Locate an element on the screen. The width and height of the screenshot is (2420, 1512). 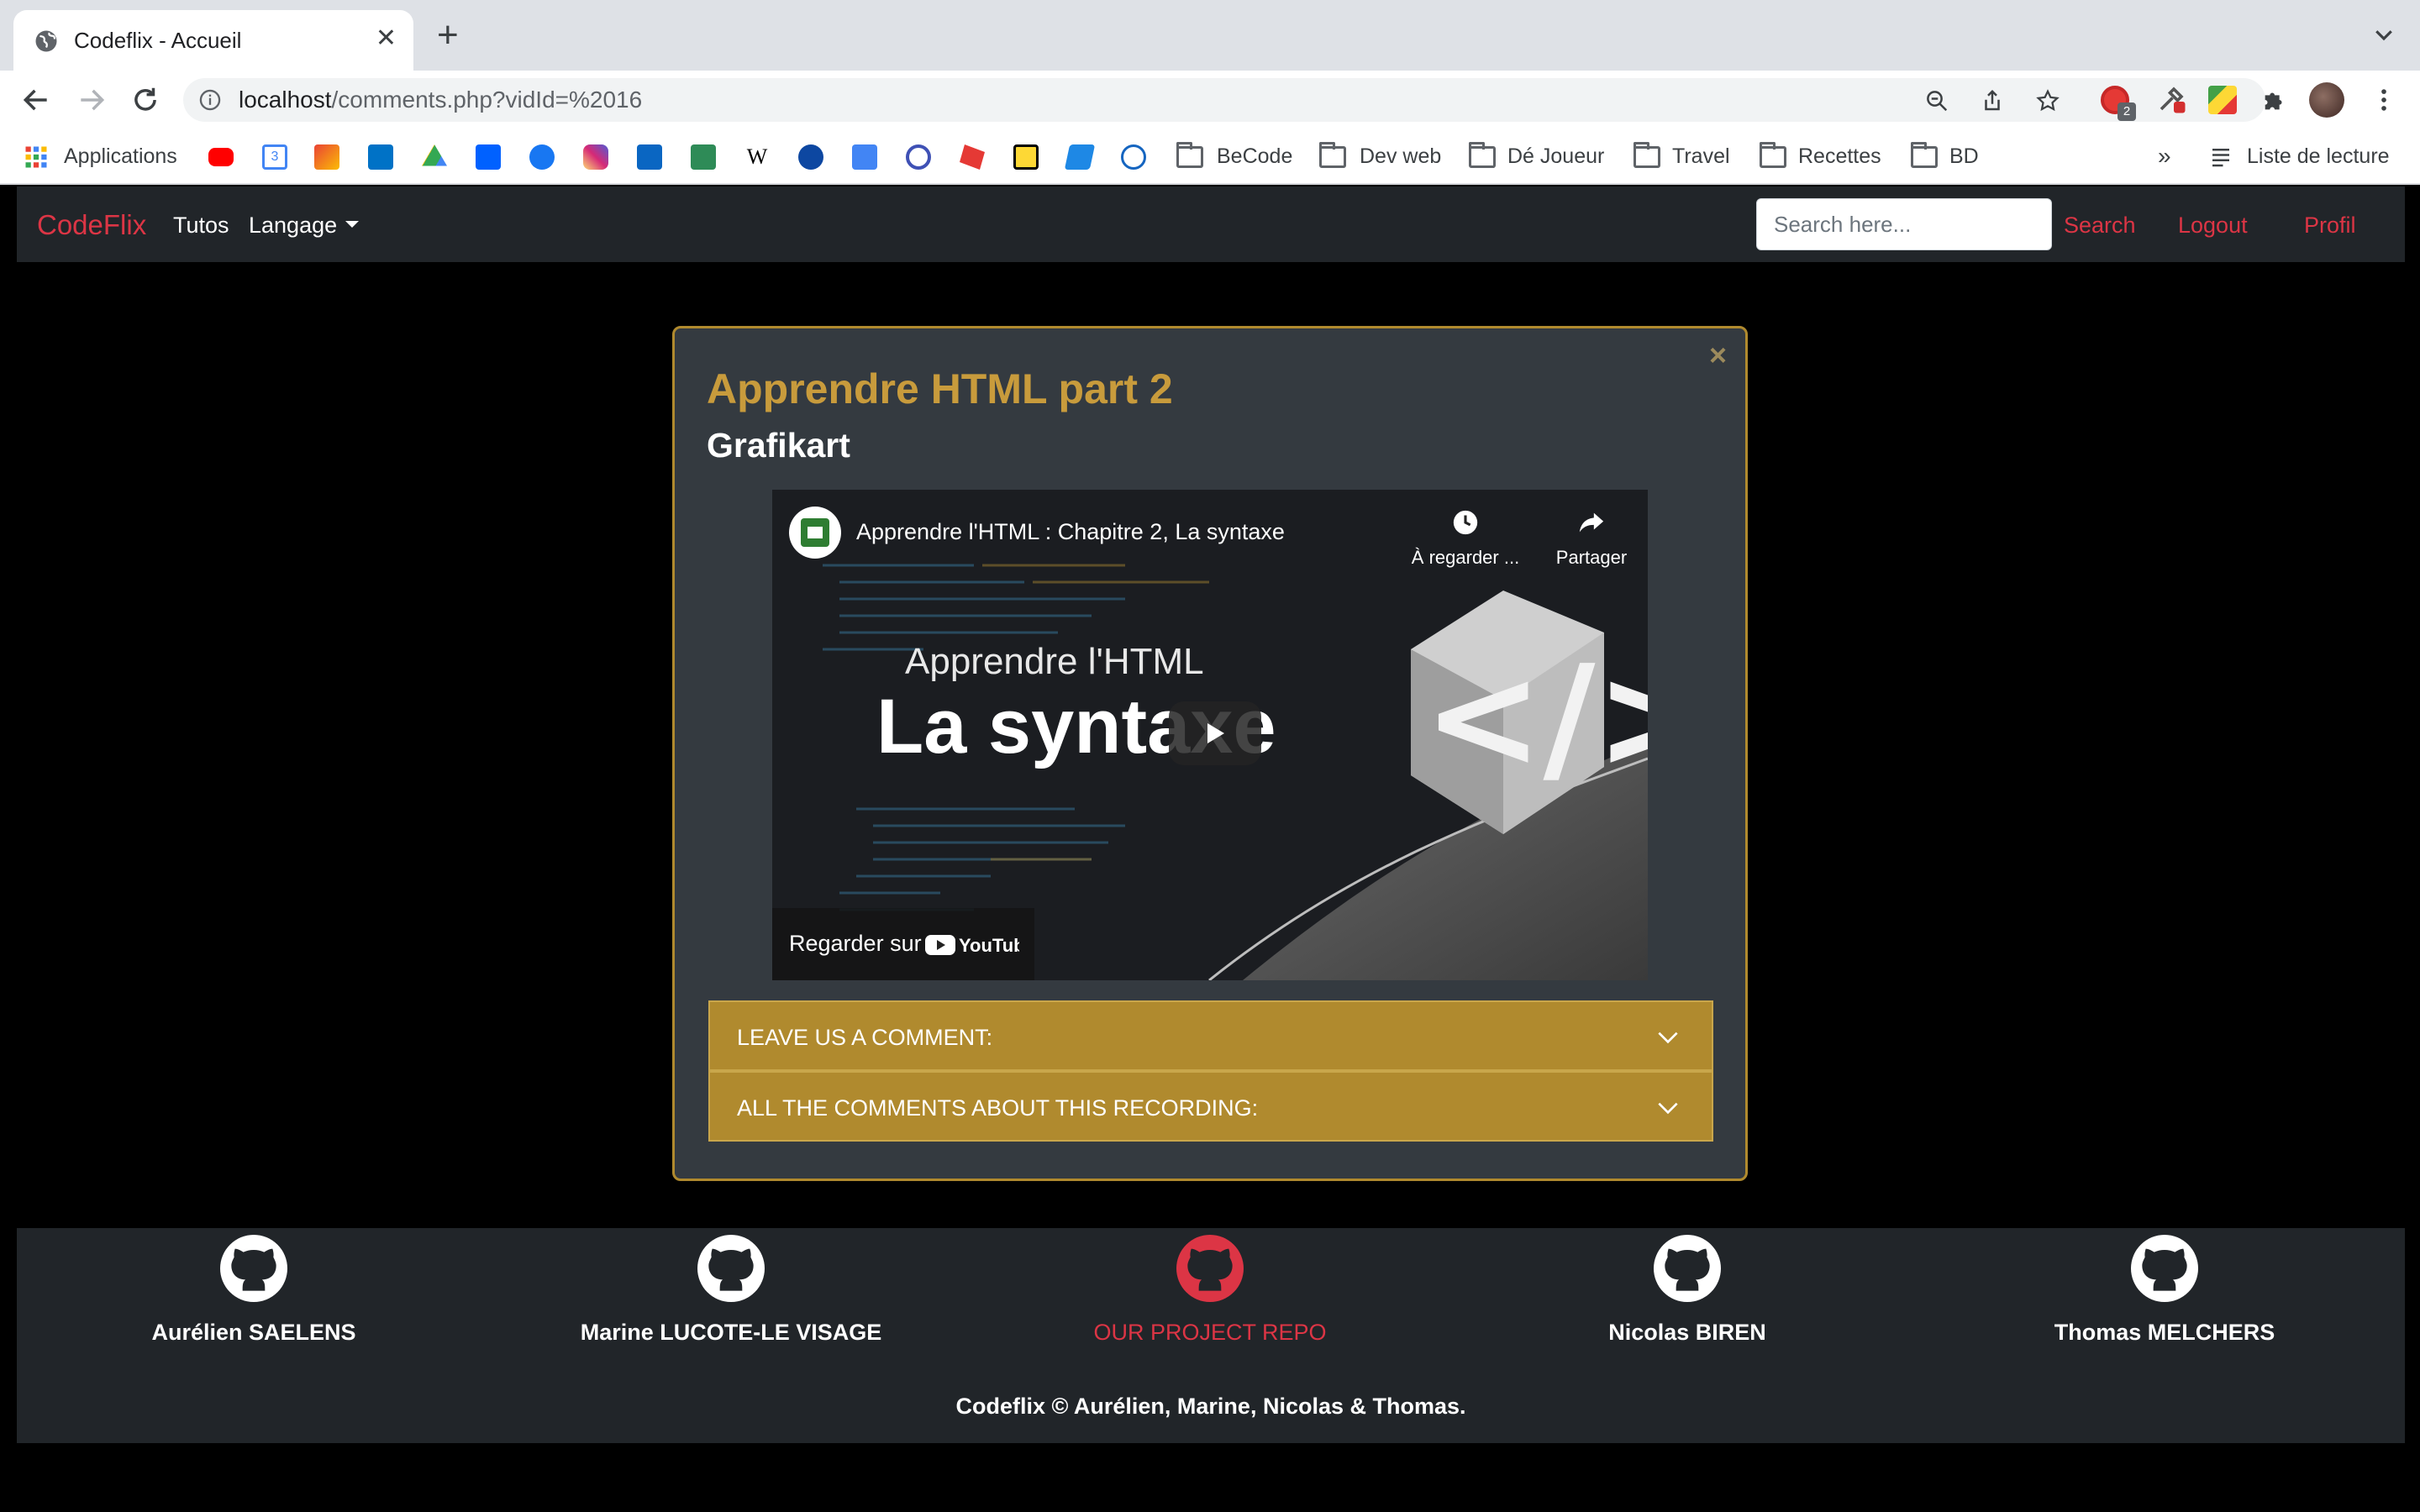
browser-toolbar: localhost/comments.php?vidId=%2016 2 is located at coordinates (1210, 100).